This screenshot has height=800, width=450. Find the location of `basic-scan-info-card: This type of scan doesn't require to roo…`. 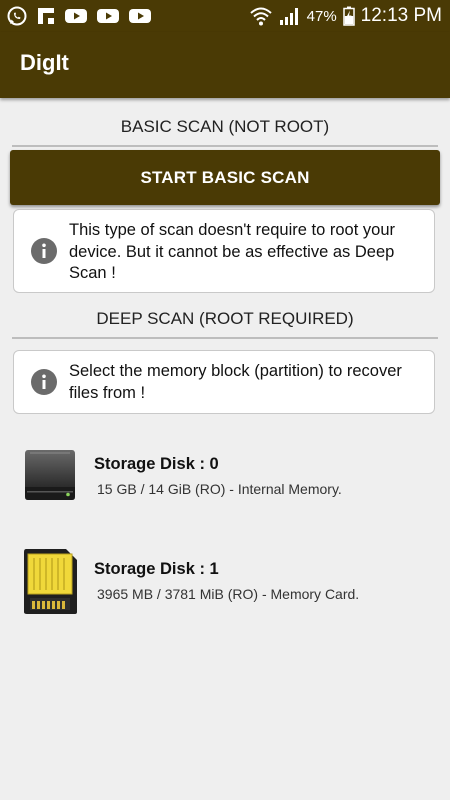

basic-scan-info-card: This type of scan doesn't require to roo… is located at coordinates (224, 251).